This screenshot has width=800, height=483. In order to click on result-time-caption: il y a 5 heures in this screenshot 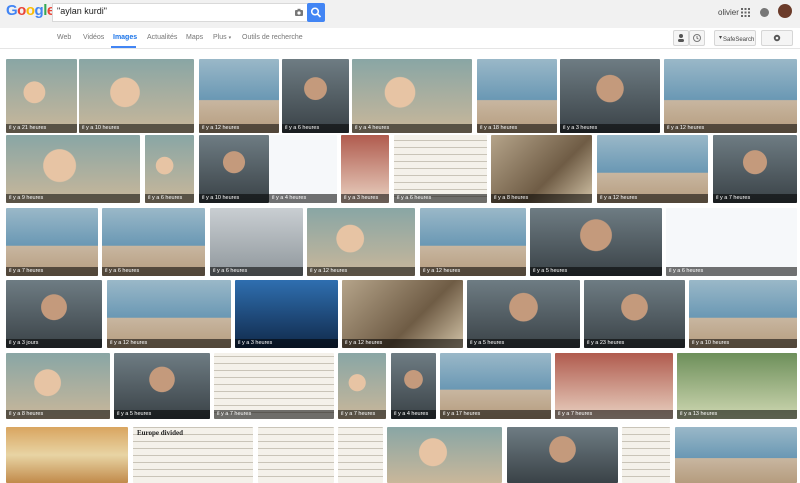, I will do `click(523, 343)`.